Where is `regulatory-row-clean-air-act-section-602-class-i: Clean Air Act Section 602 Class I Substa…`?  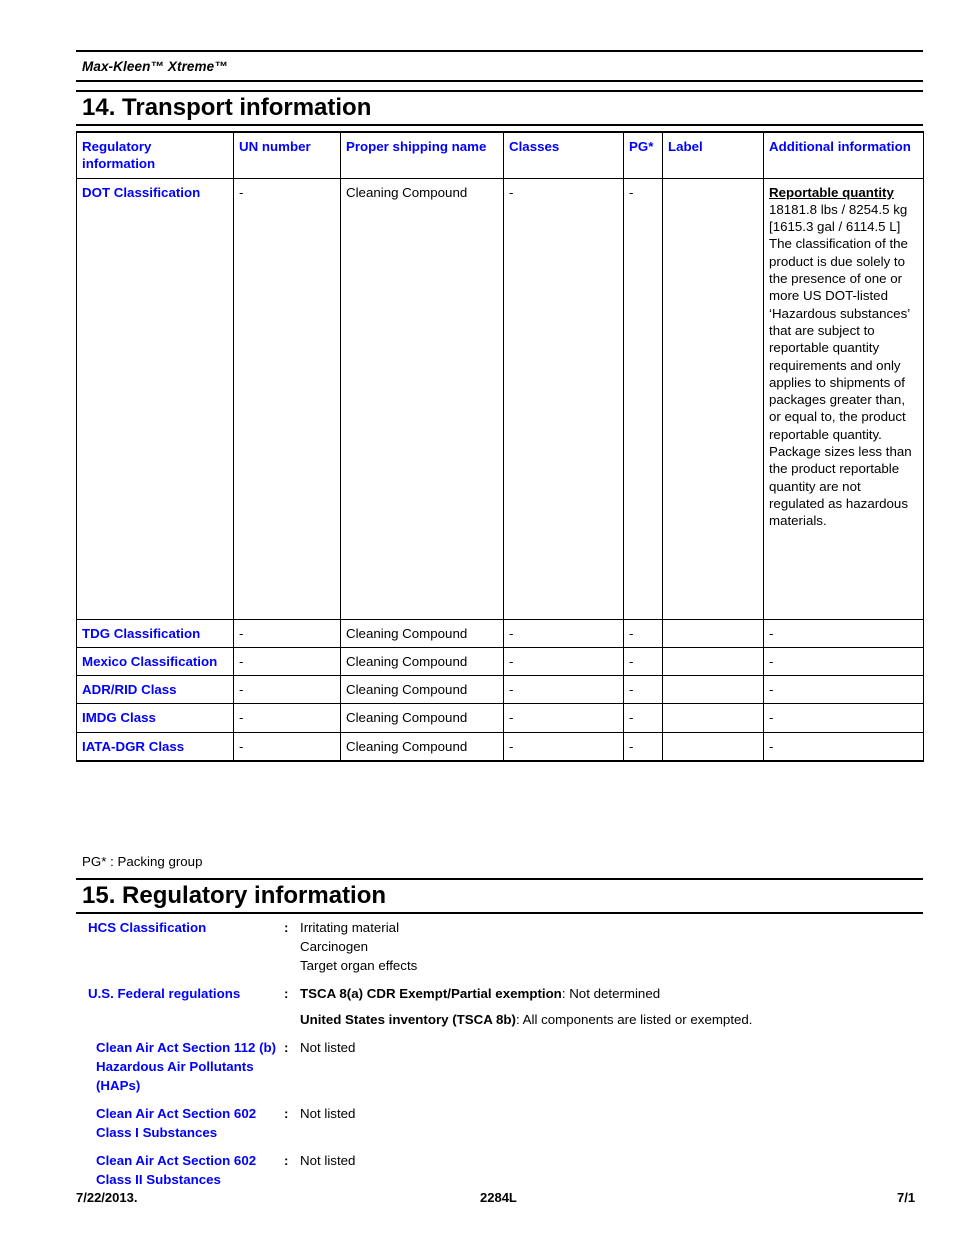
regulatory-row-clean-air-act-section-602-class-i: Clean Air Act Section 602 Class I Substa… is located at coordinates (506, 1123).